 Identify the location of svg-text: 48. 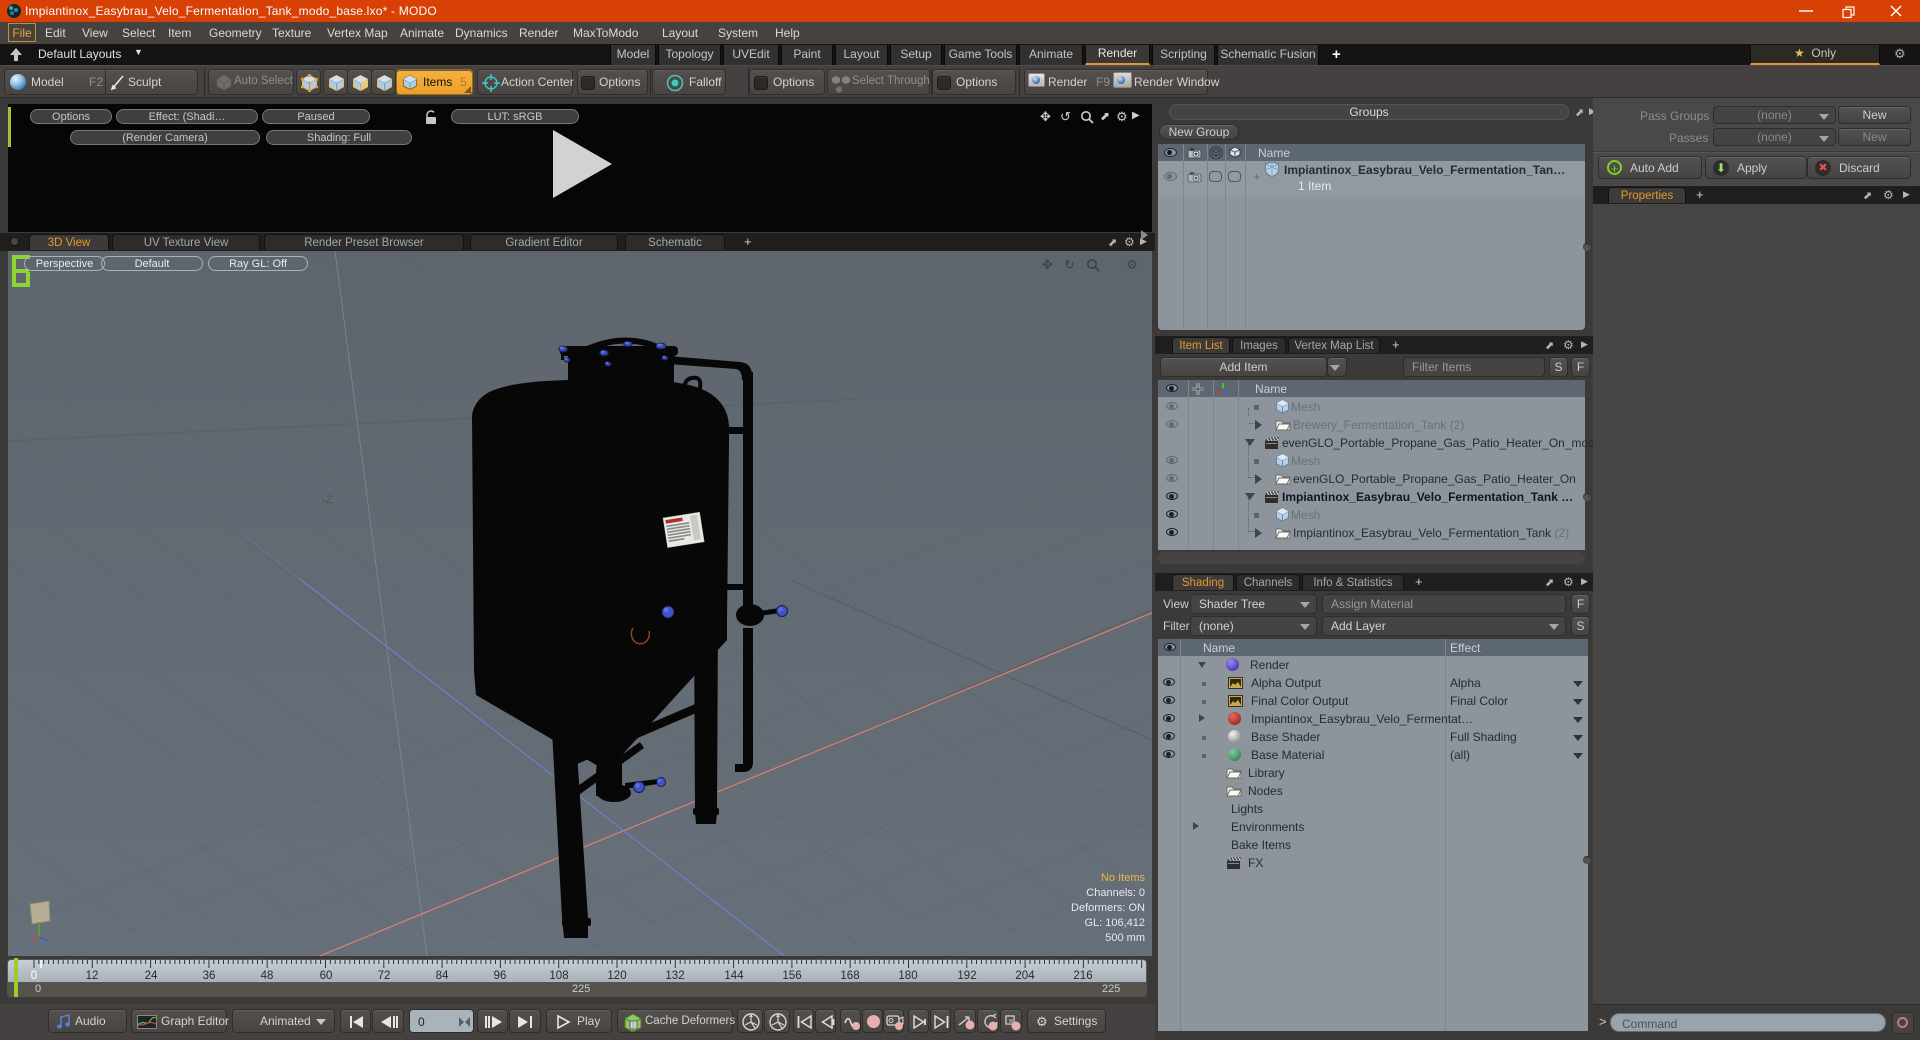
(267, 976).